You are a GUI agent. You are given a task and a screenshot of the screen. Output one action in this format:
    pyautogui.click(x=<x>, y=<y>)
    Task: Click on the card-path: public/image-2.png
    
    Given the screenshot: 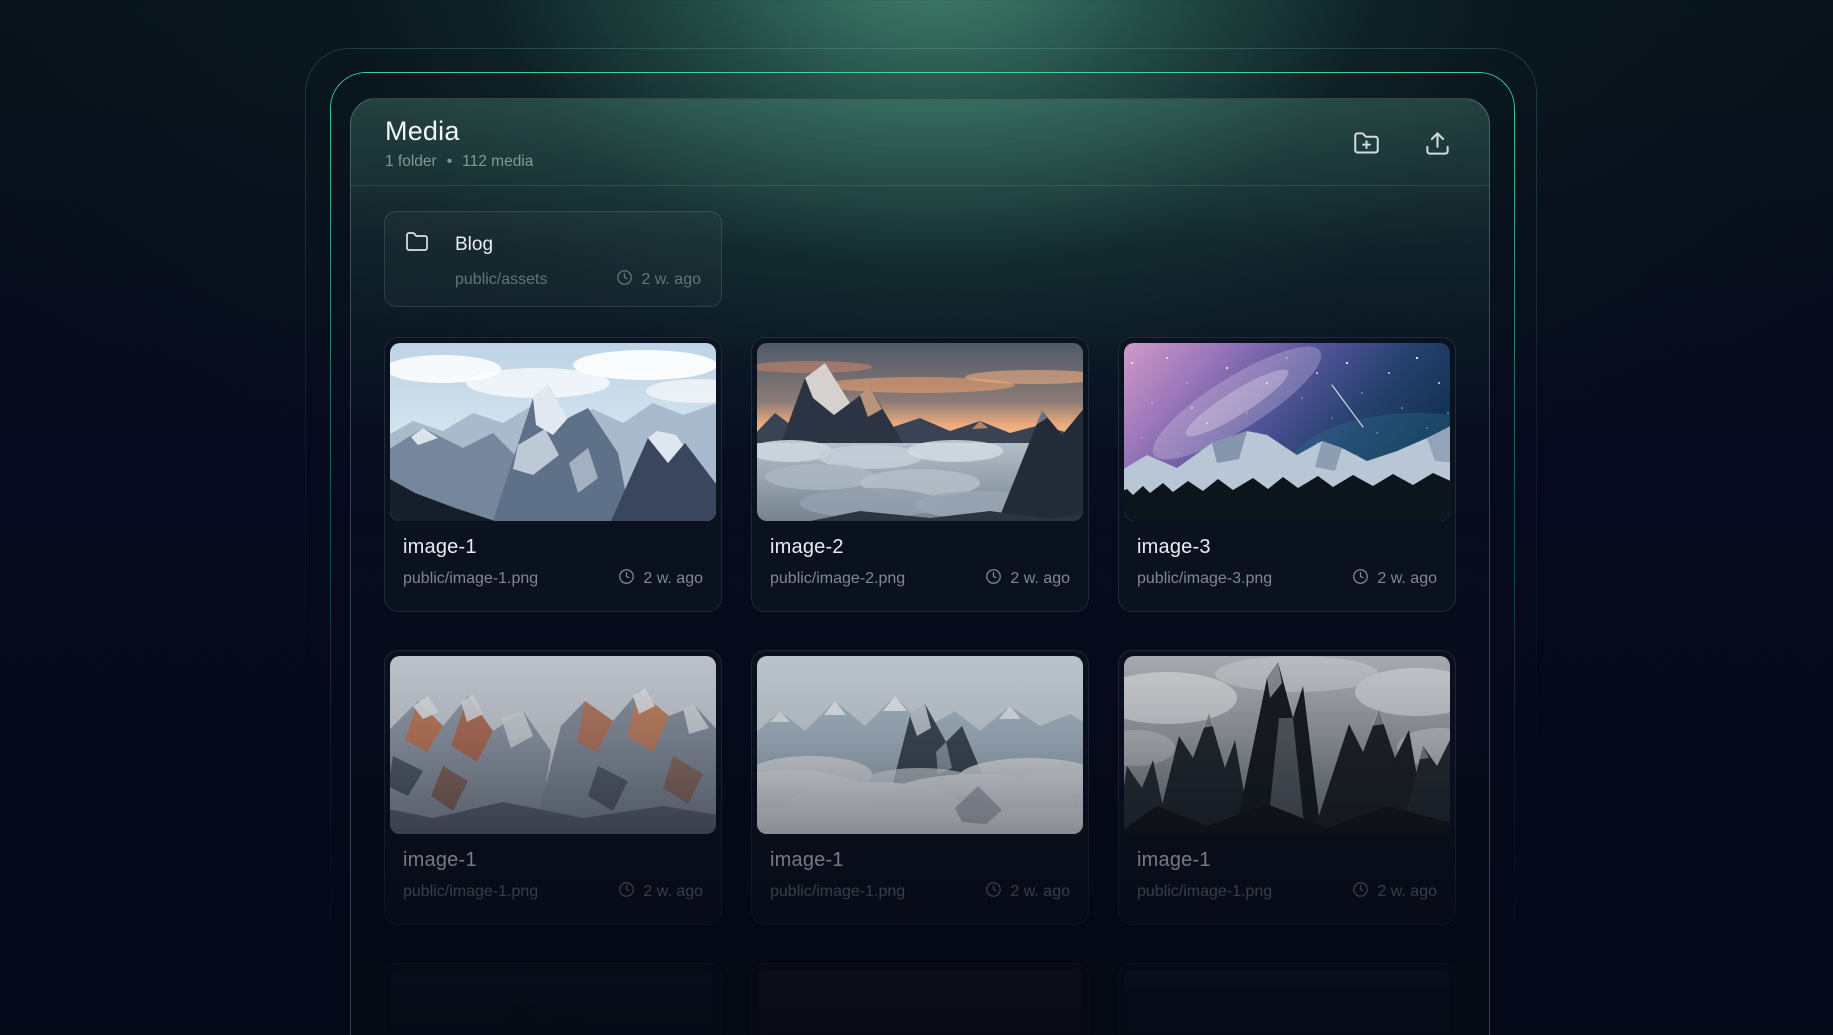 What is the action you would take?
    pyautogui.click(x=838, y=578)
    